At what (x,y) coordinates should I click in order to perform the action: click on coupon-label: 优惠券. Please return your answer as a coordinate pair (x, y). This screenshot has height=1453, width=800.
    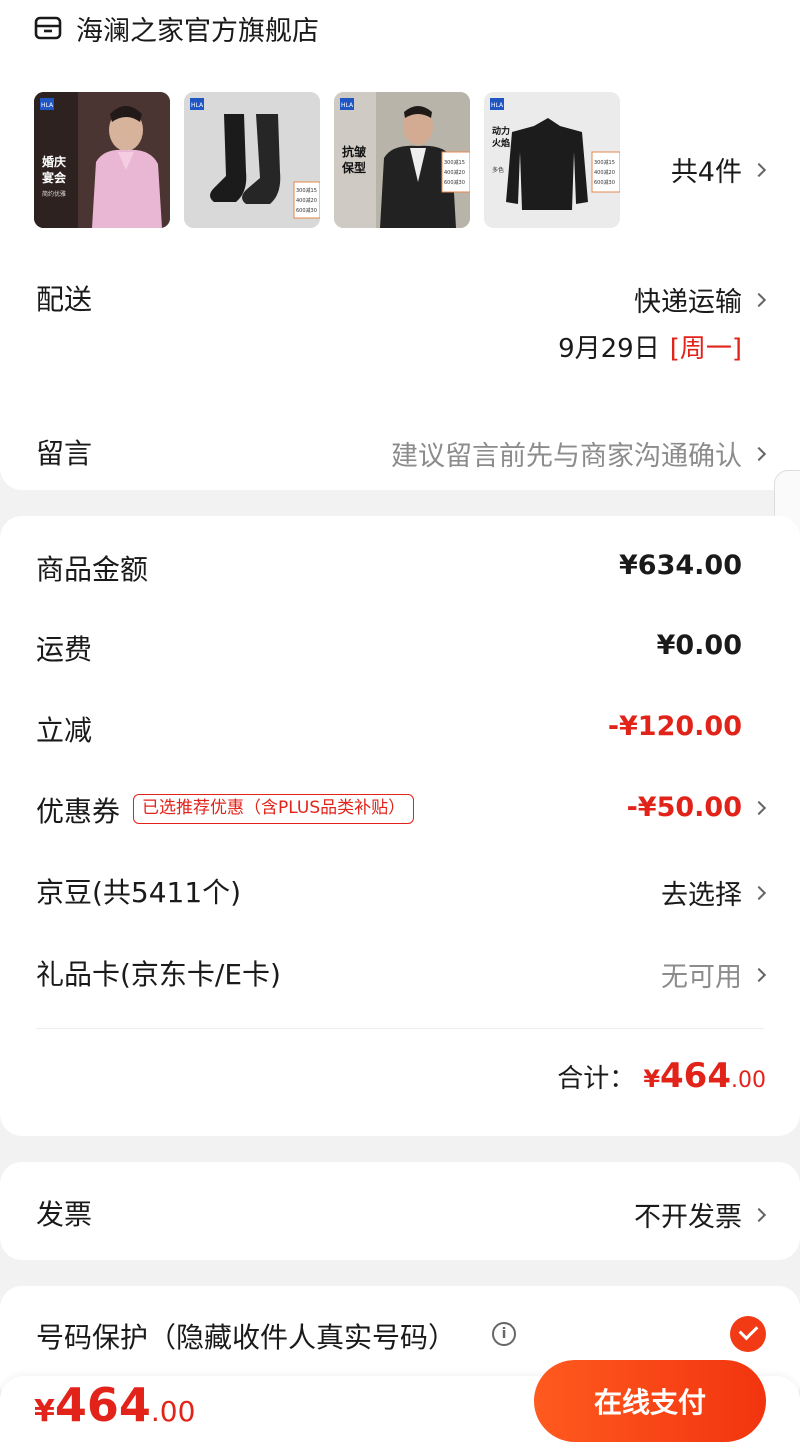
    Looking at the image, I should click on (78, 811).